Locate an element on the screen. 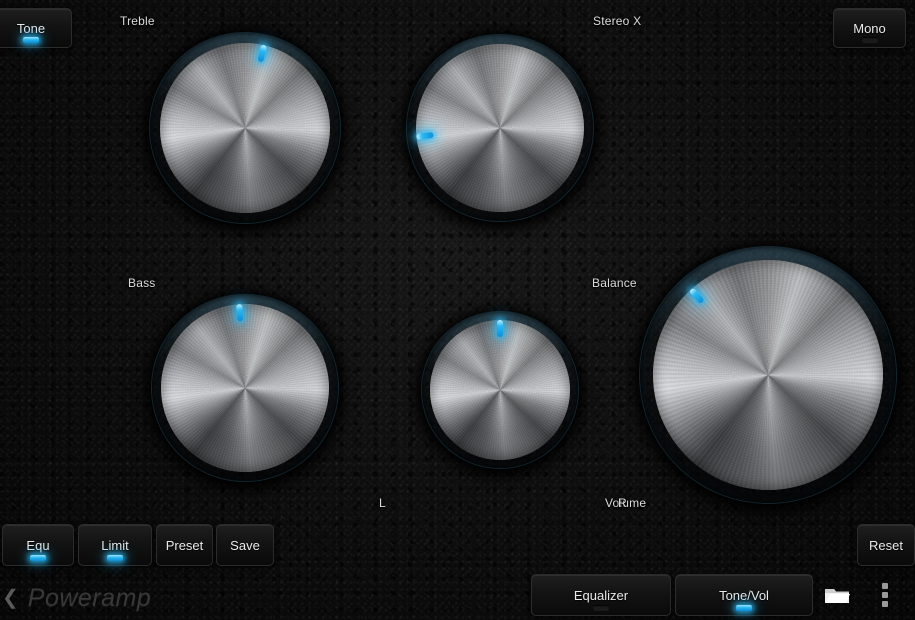 The image size is (915, 620). reset-label: Reset is located at coordinates (886, 545).